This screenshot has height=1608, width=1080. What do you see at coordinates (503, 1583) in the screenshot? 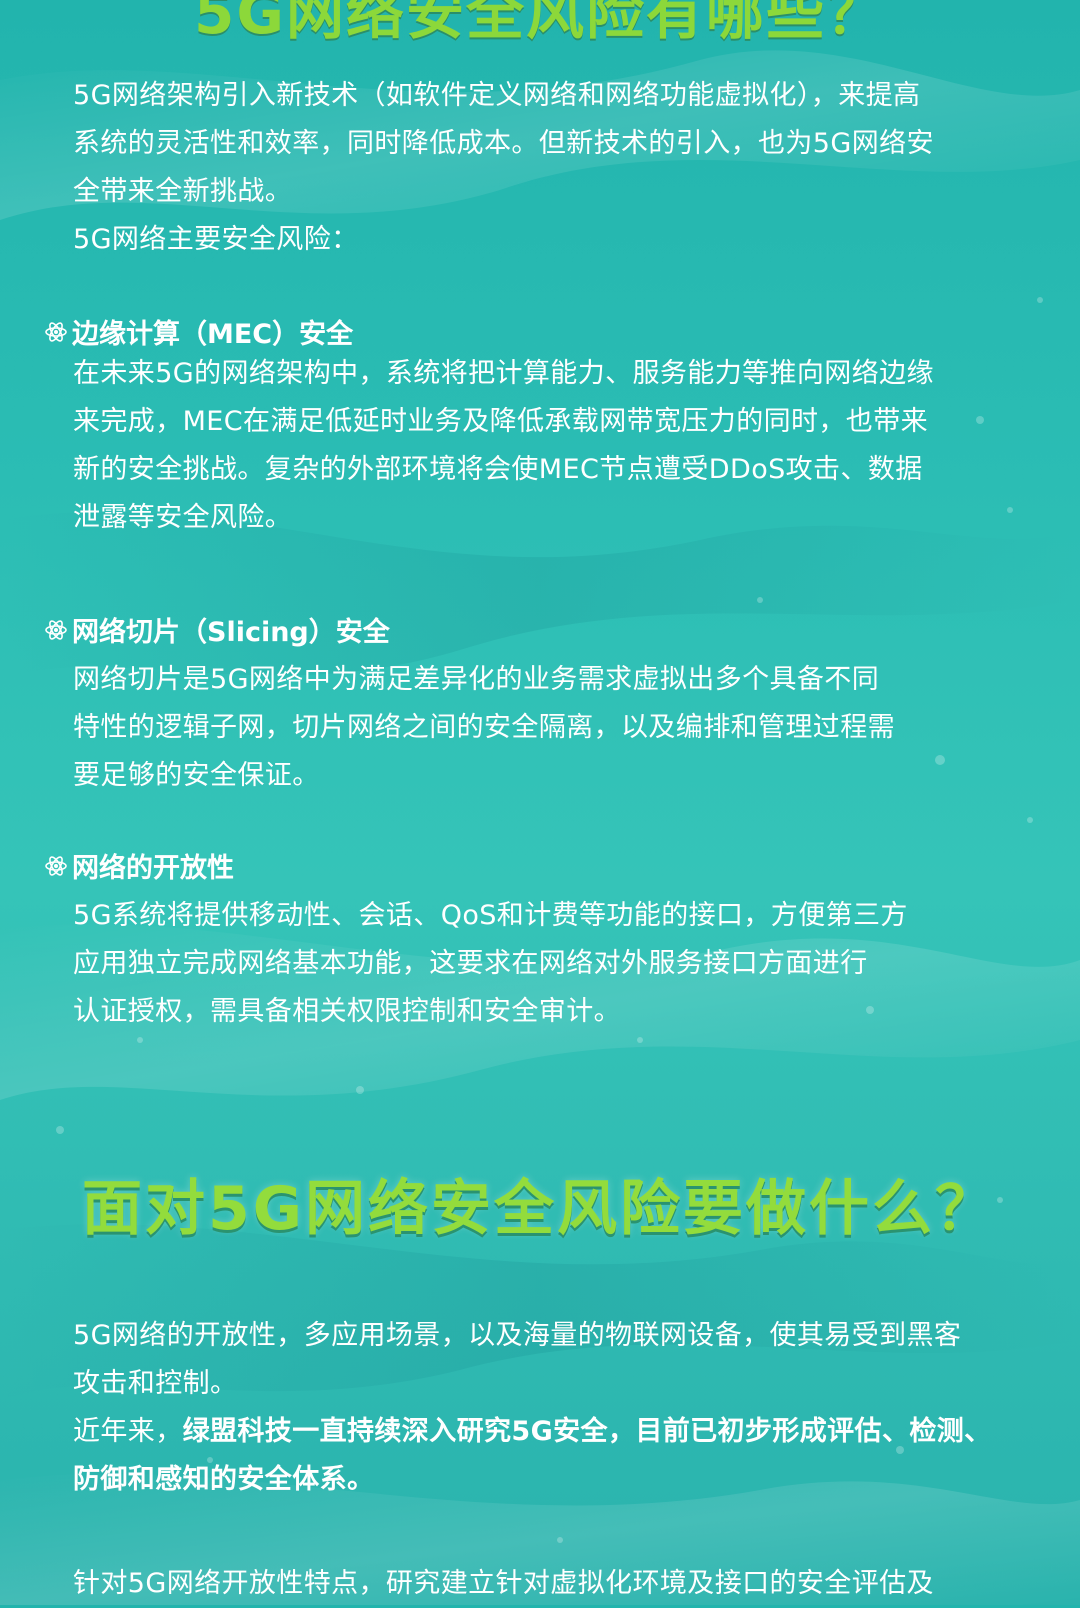
I see `outro-line: 针对5G网络开放性特点，研究建立针对虚拟化环境及接口的安全评估及` at bounding box center [503, 1583].